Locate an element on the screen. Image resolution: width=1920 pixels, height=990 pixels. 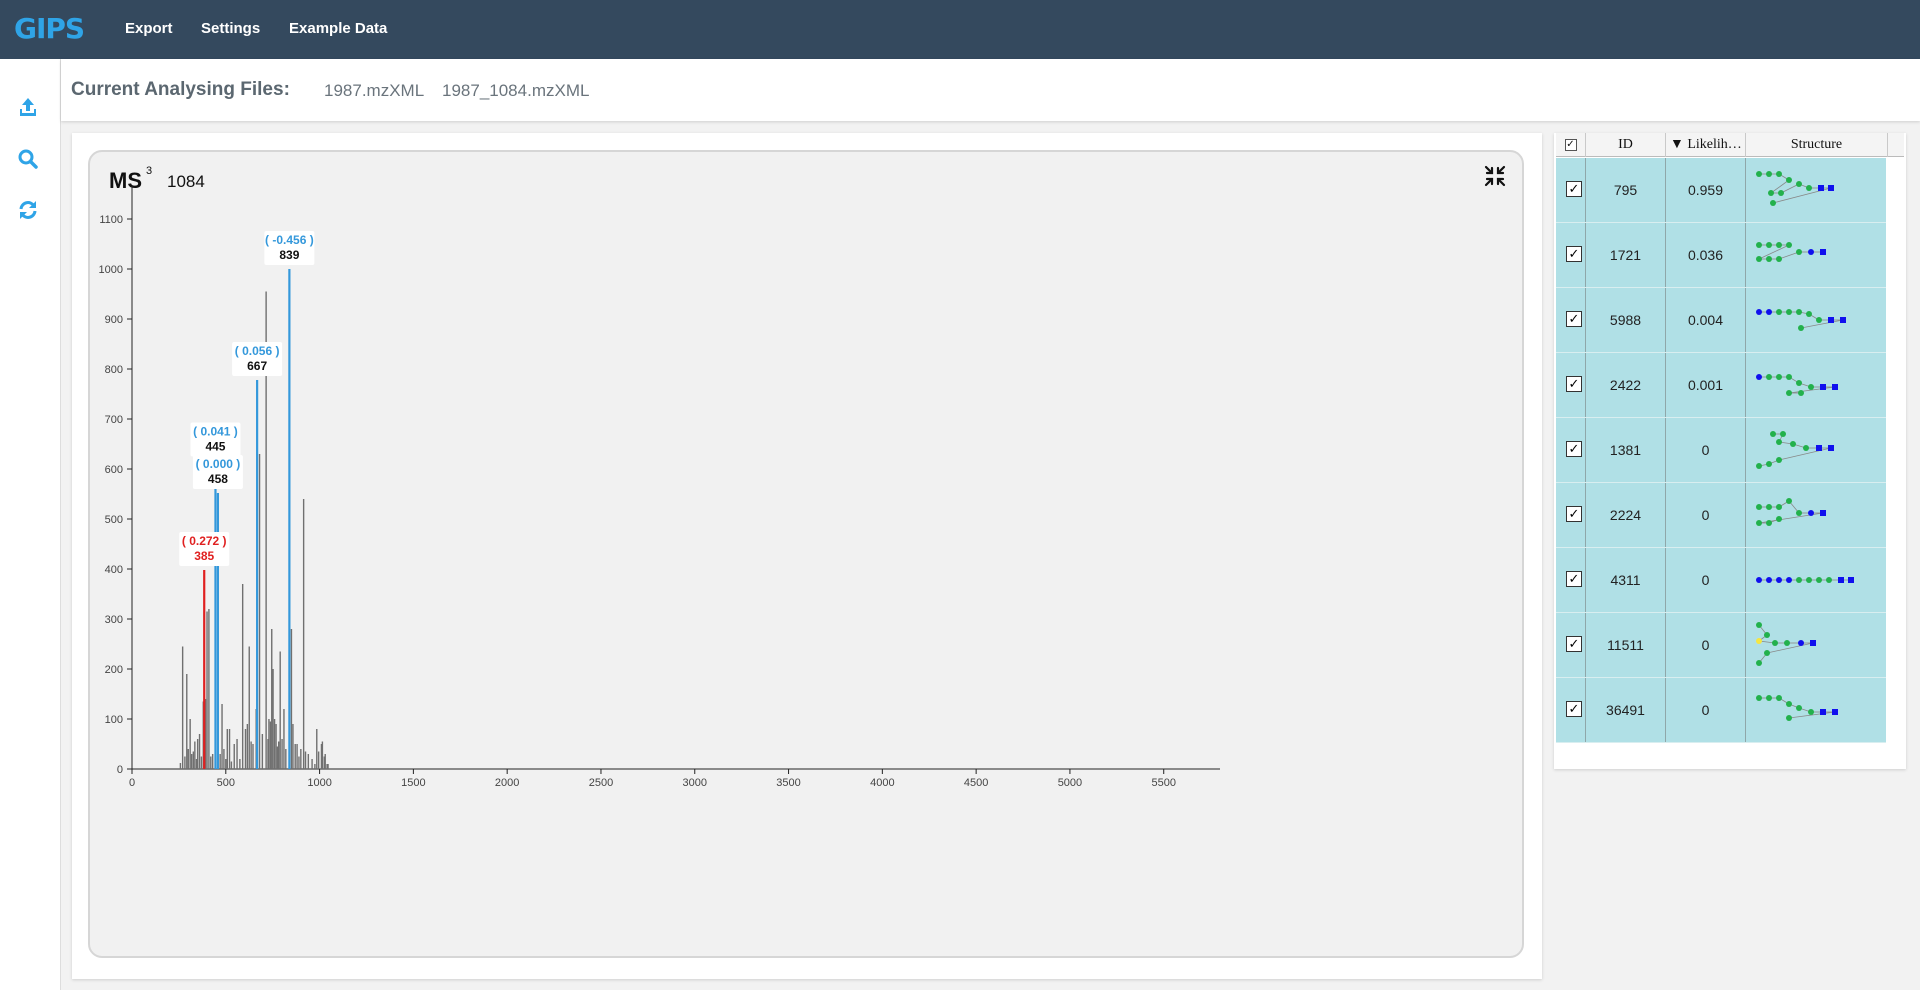
peak-score-label: ( 0.000 ) is located at coordinates (218, 464).